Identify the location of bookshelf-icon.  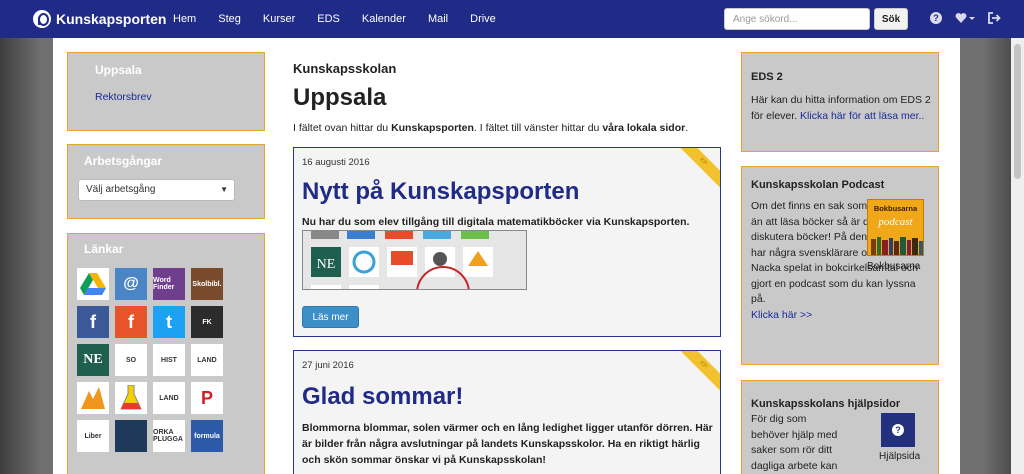
(897, 246).